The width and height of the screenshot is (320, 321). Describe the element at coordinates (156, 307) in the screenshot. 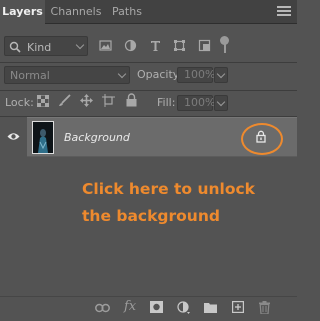

I see `mask-icon` at that location.